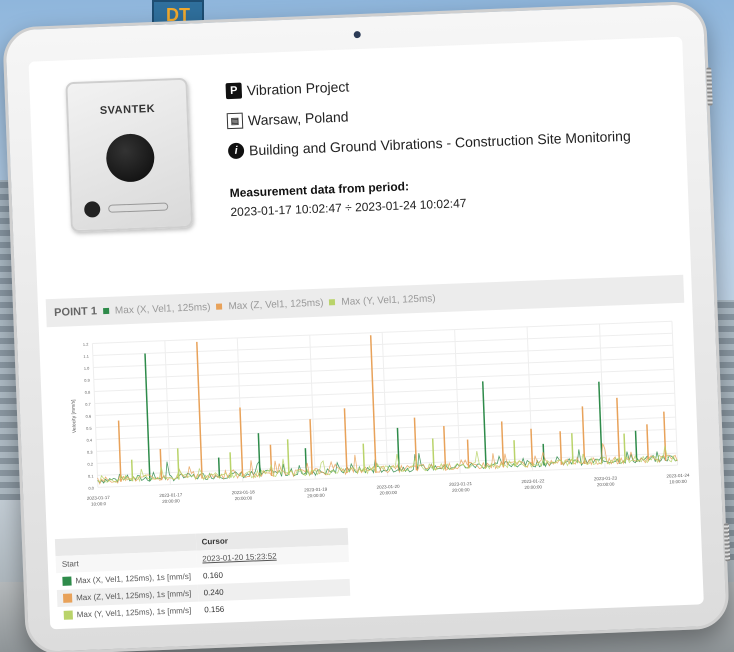  I want to click on y-tick-label: 0.8, so click(88, 392).